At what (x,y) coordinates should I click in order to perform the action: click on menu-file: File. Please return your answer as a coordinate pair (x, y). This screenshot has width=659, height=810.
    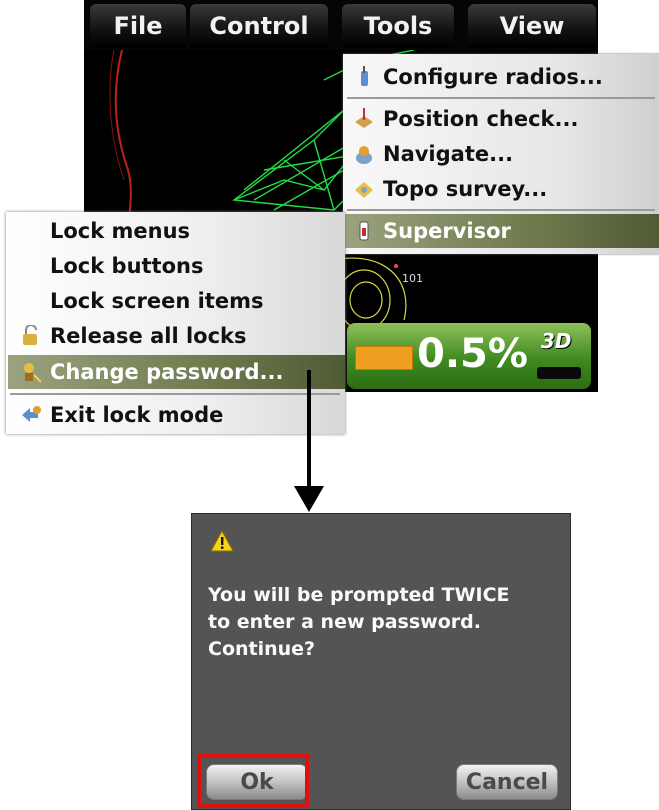
    Looking at the image, I should click on (138, 26).